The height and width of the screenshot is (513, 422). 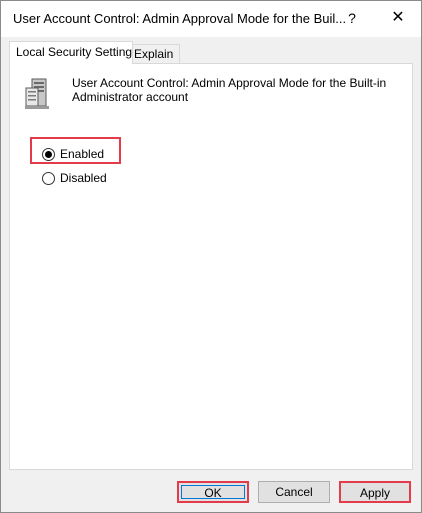 What do you see at coordinates (352, 18) in the screenshot?
I see `help-icon: ?` at bounding box center [352, 18].